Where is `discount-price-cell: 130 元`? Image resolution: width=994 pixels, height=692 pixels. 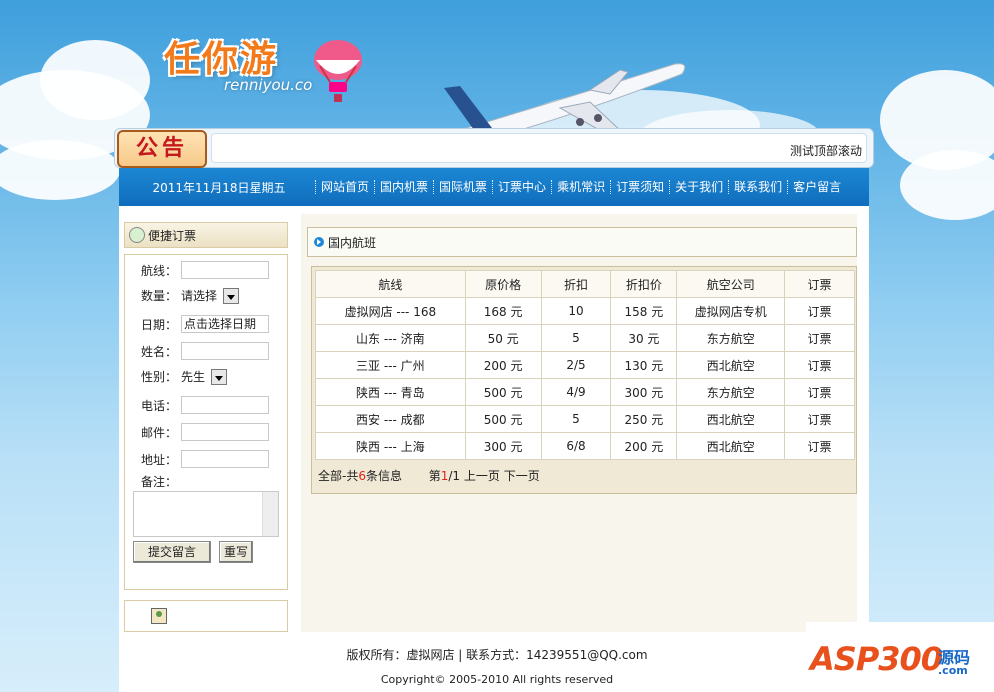
discount-price-cell: 130 元 is located at coordinates (644, 365).